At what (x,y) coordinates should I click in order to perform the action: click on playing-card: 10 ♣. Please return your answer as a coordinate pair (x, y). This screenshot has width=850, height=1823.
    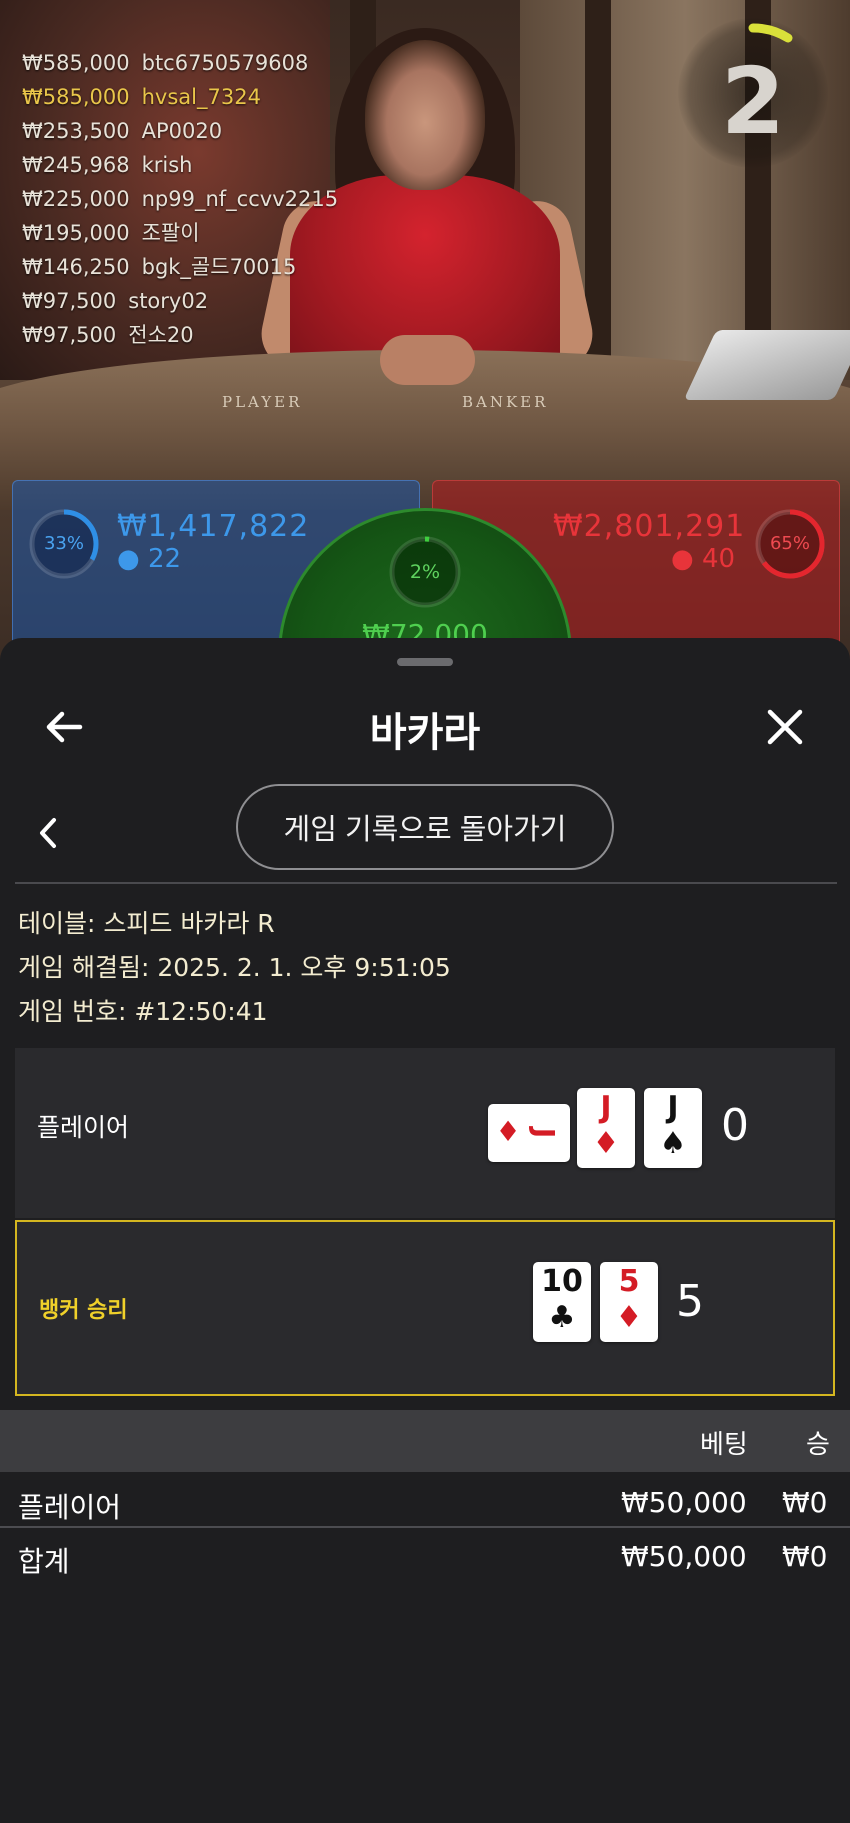
    Looking at the image, I should click on (562, 1302).